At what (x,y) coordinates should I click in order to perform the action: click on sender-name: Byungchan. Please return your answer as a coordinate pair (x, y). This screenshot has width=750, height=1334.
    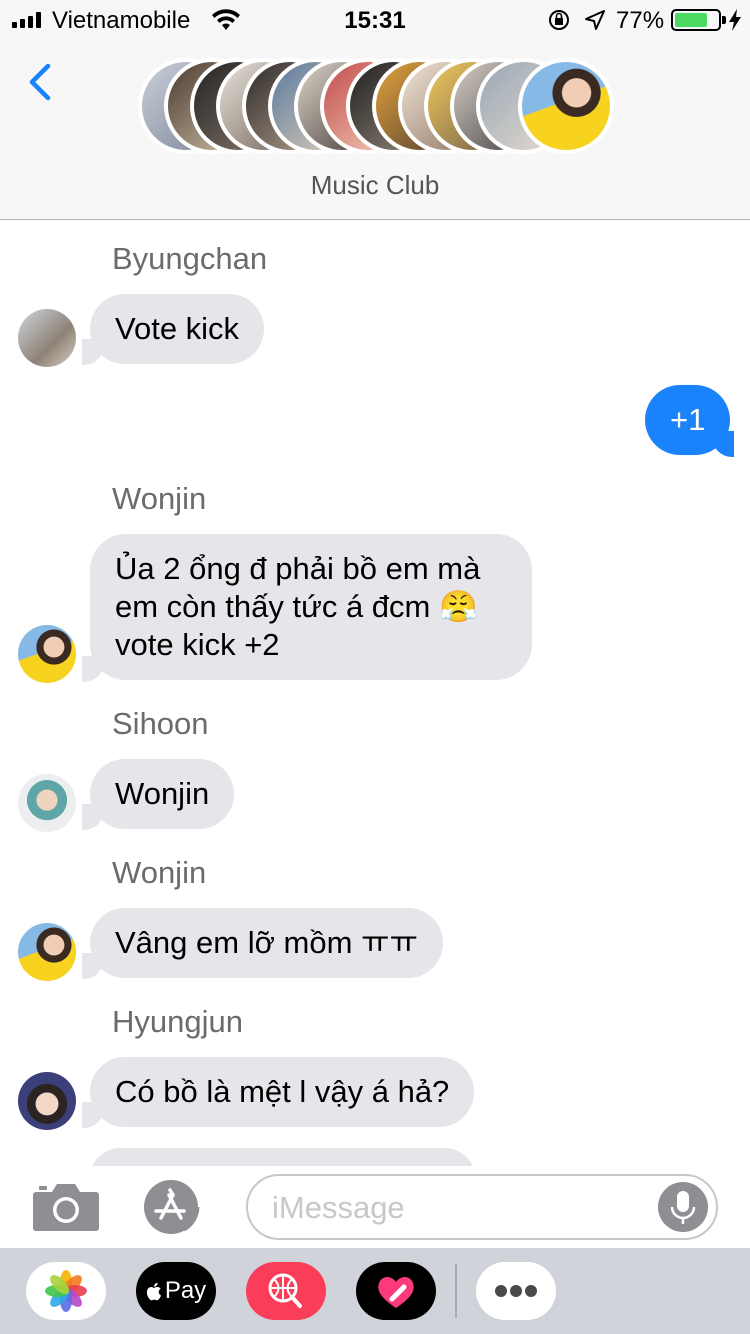
    Looking at the image, I should click on (190, 258).